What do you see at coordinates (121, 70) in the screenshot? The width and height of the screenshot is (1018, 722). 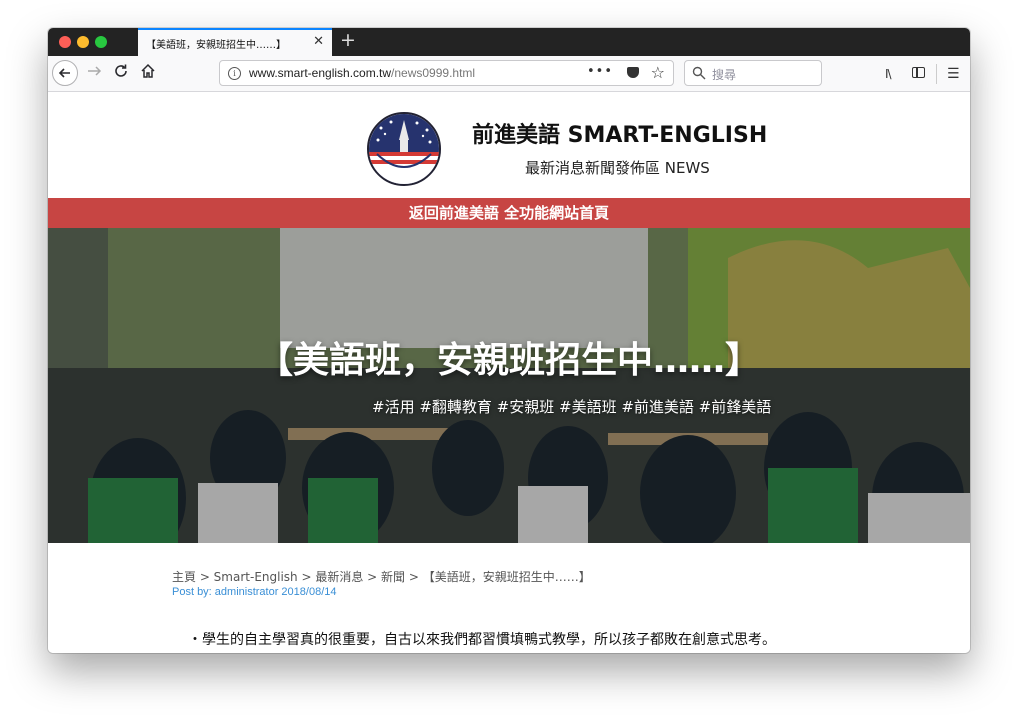 I see `reload-icon` at bounding box center [121, 70].